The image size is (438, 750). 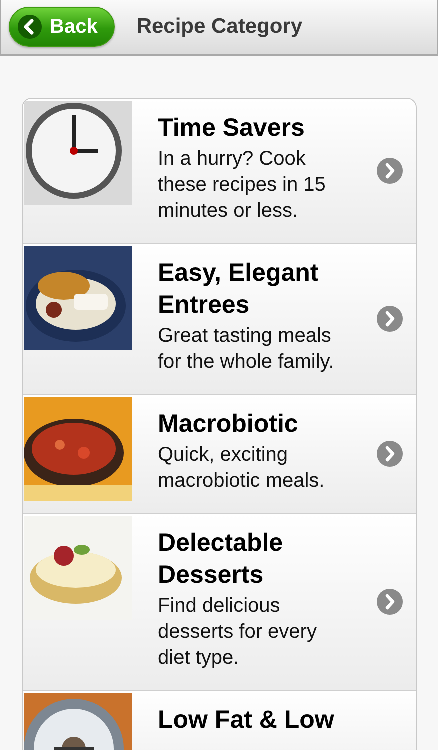 I want to click on category-title: Delectable Desserts, so click(x=221, y=559).